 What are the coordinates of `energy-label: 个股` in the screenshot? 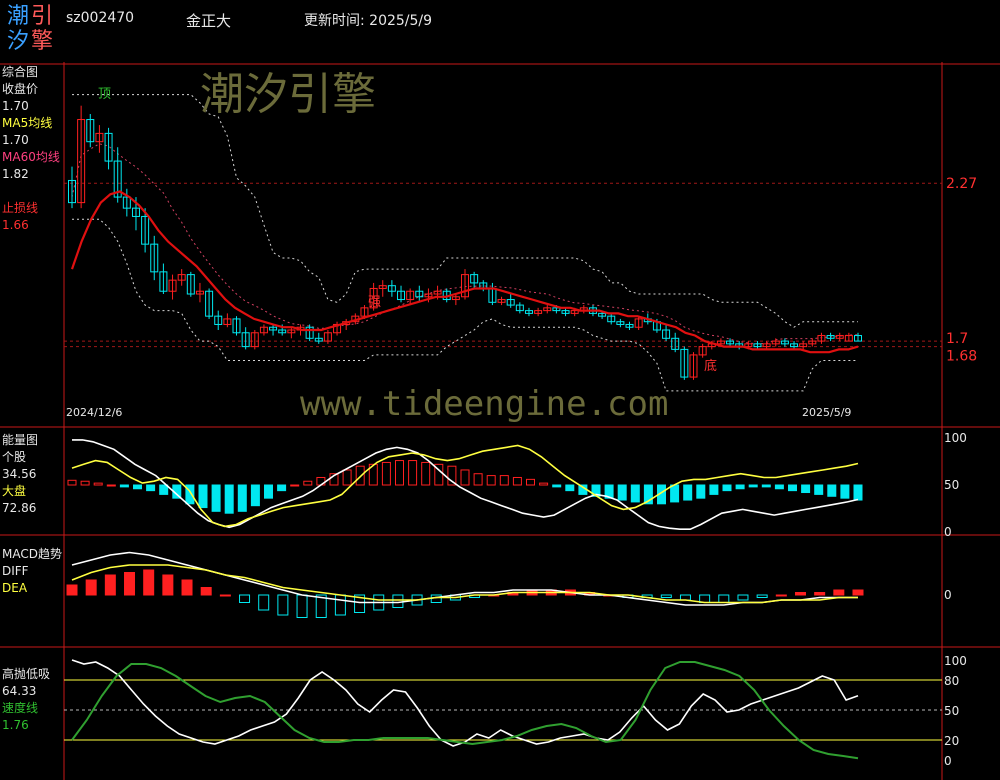 It's located at (14, 457).